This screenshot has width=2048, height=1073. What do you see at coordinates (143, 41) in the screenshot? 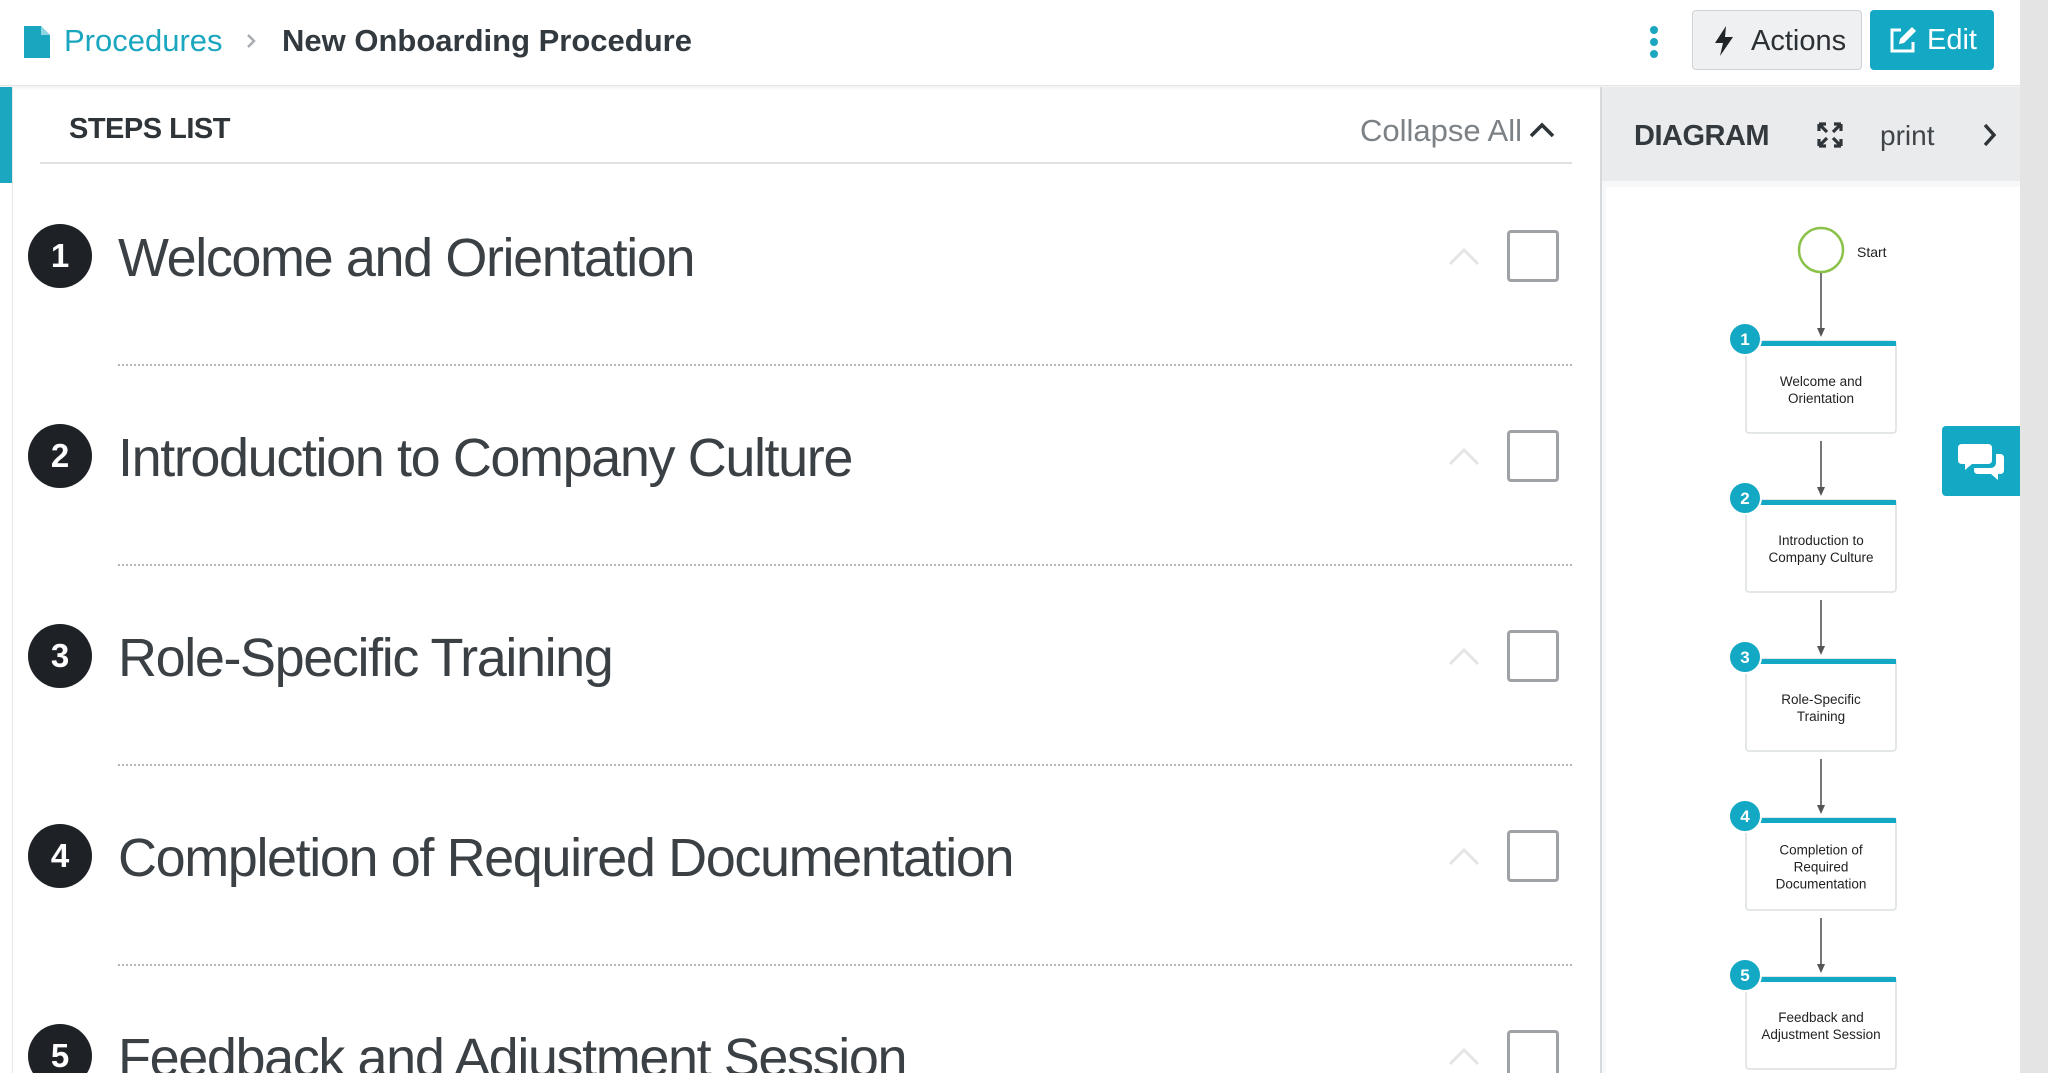
I see `breadcrumb-procedures-link: Procedures` at bounding box center [143, 41].